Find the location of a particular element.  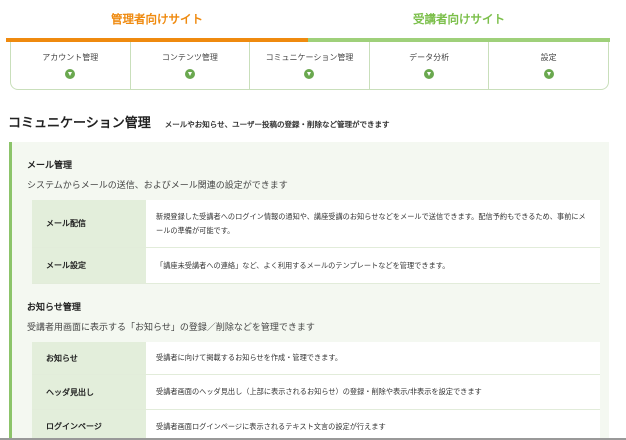

row-label: メール設定 is located at coordinates (89, 265).